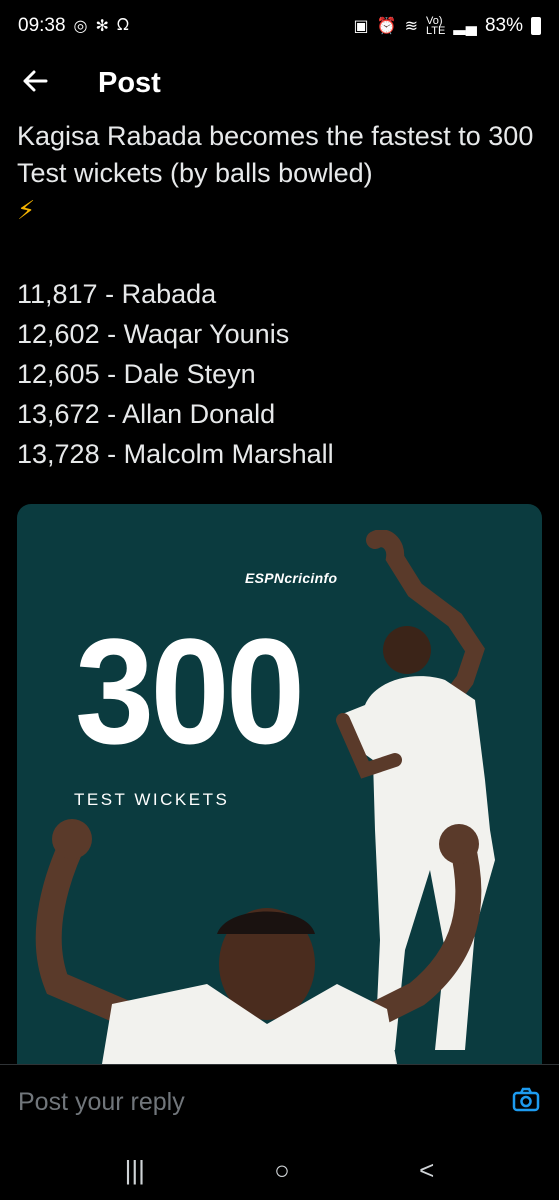  What do you see at coordinates (291, 578) in the screenshot?
I see `espncricinfo-logo: ESPNcricinfo` at bounding box center [291, 578].